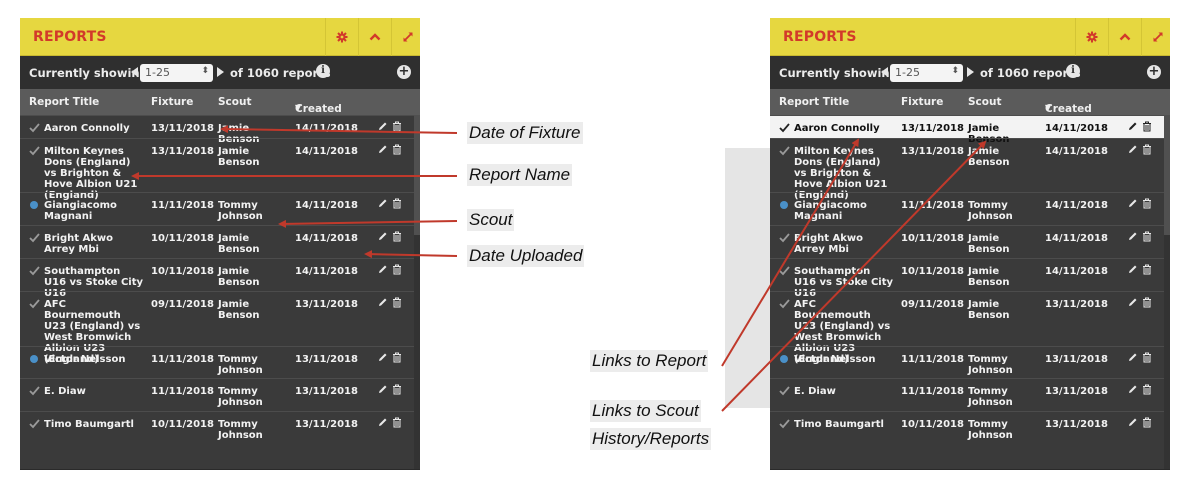 Image resolution: width=1188 pixels, height=490 pixels. Describe the element at coordinates (94, 359) in the screenshot. I see `report-title-link: Victor Nelsson` at that location.